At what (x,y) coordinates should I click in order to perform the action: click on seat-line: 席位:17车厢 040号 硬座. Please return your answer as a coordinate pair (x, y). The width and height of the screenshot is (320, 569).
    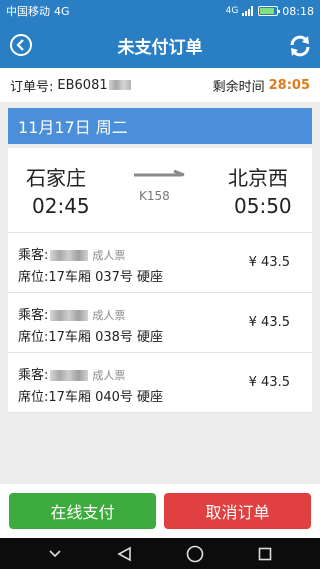
    Looking at the image, I should click on (90, 395).